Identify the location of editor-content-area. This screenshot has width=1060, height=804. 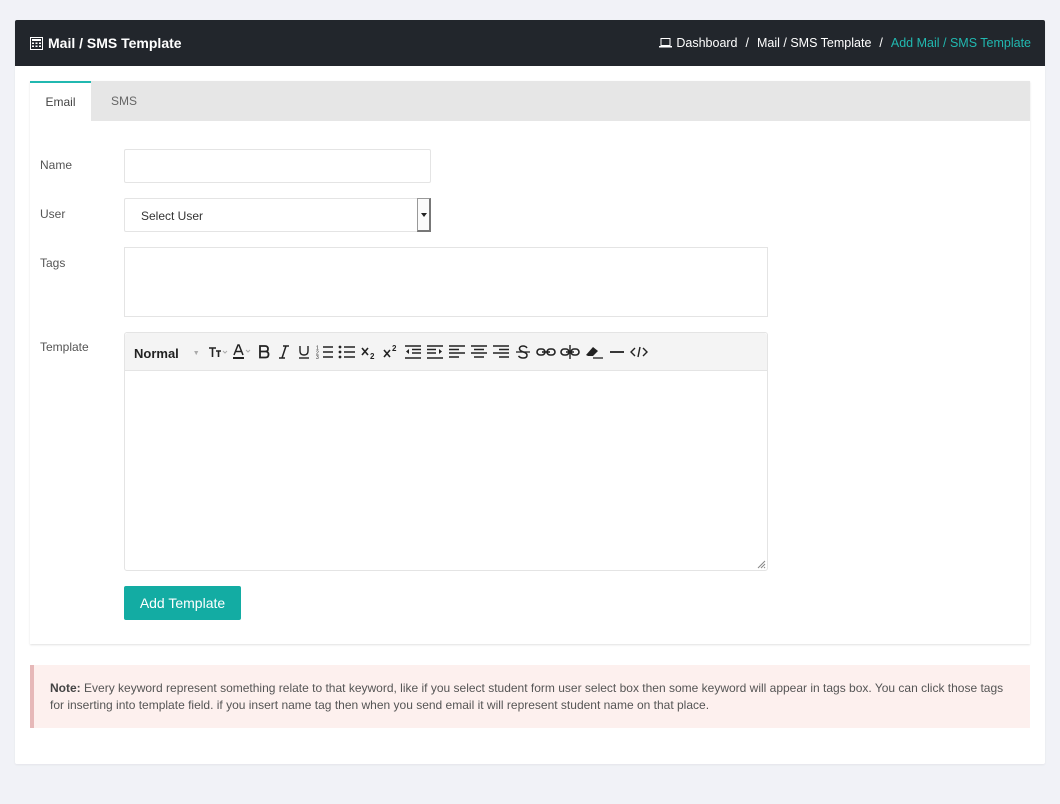
(446, 470).